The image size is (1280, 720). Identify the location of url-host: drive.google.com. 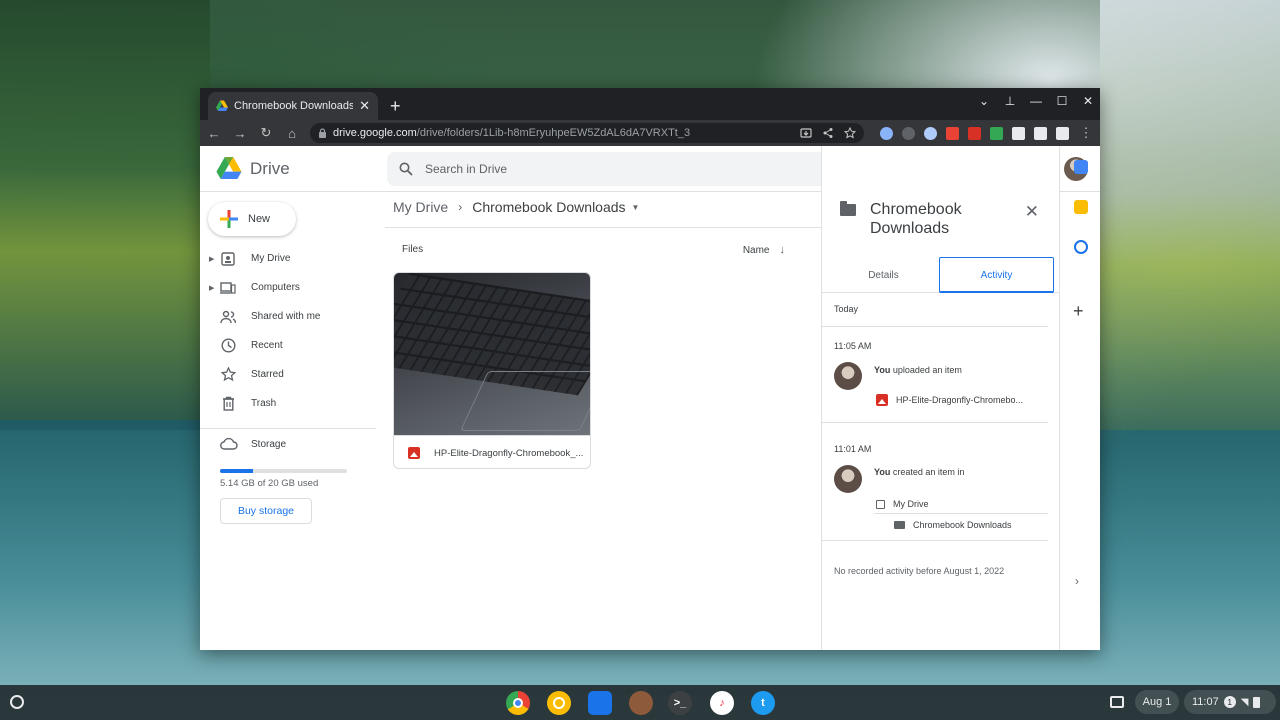
(375, 133).